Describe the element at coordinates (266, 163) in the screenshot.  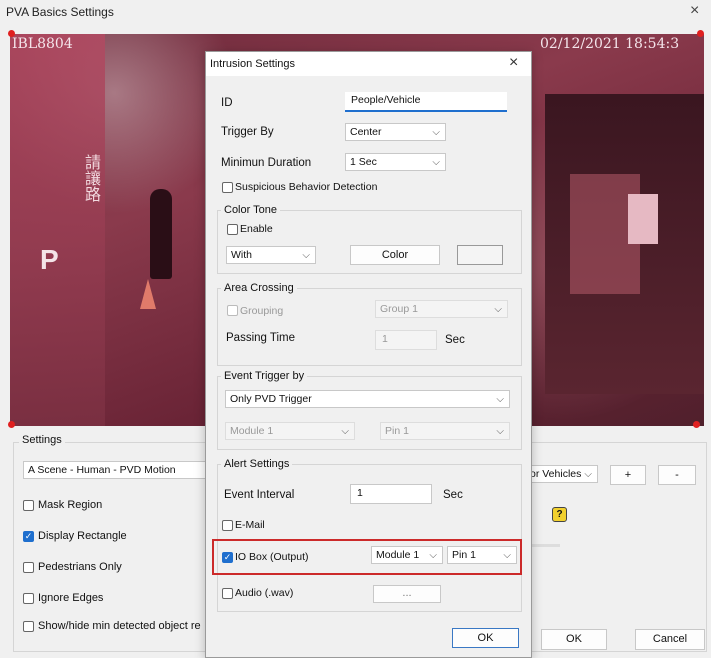
I see `min-duration-label: Minimun Duration` at that location.